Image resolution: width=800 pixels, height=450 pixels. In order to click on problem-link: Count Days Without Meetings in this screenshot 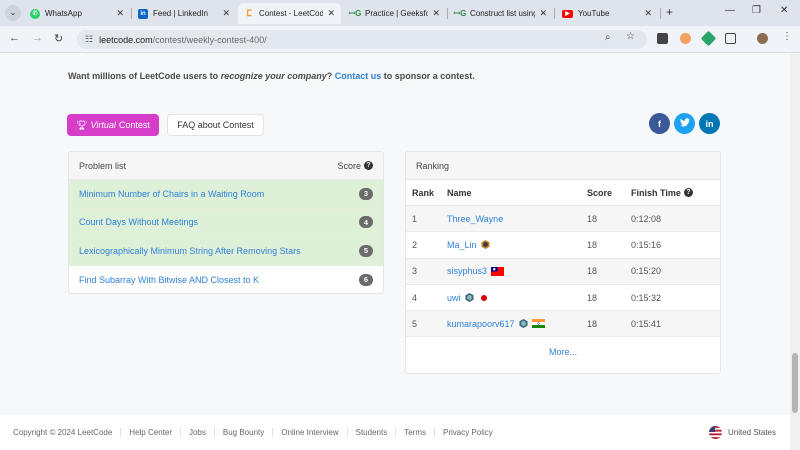, I will do `click(138, 222)`.